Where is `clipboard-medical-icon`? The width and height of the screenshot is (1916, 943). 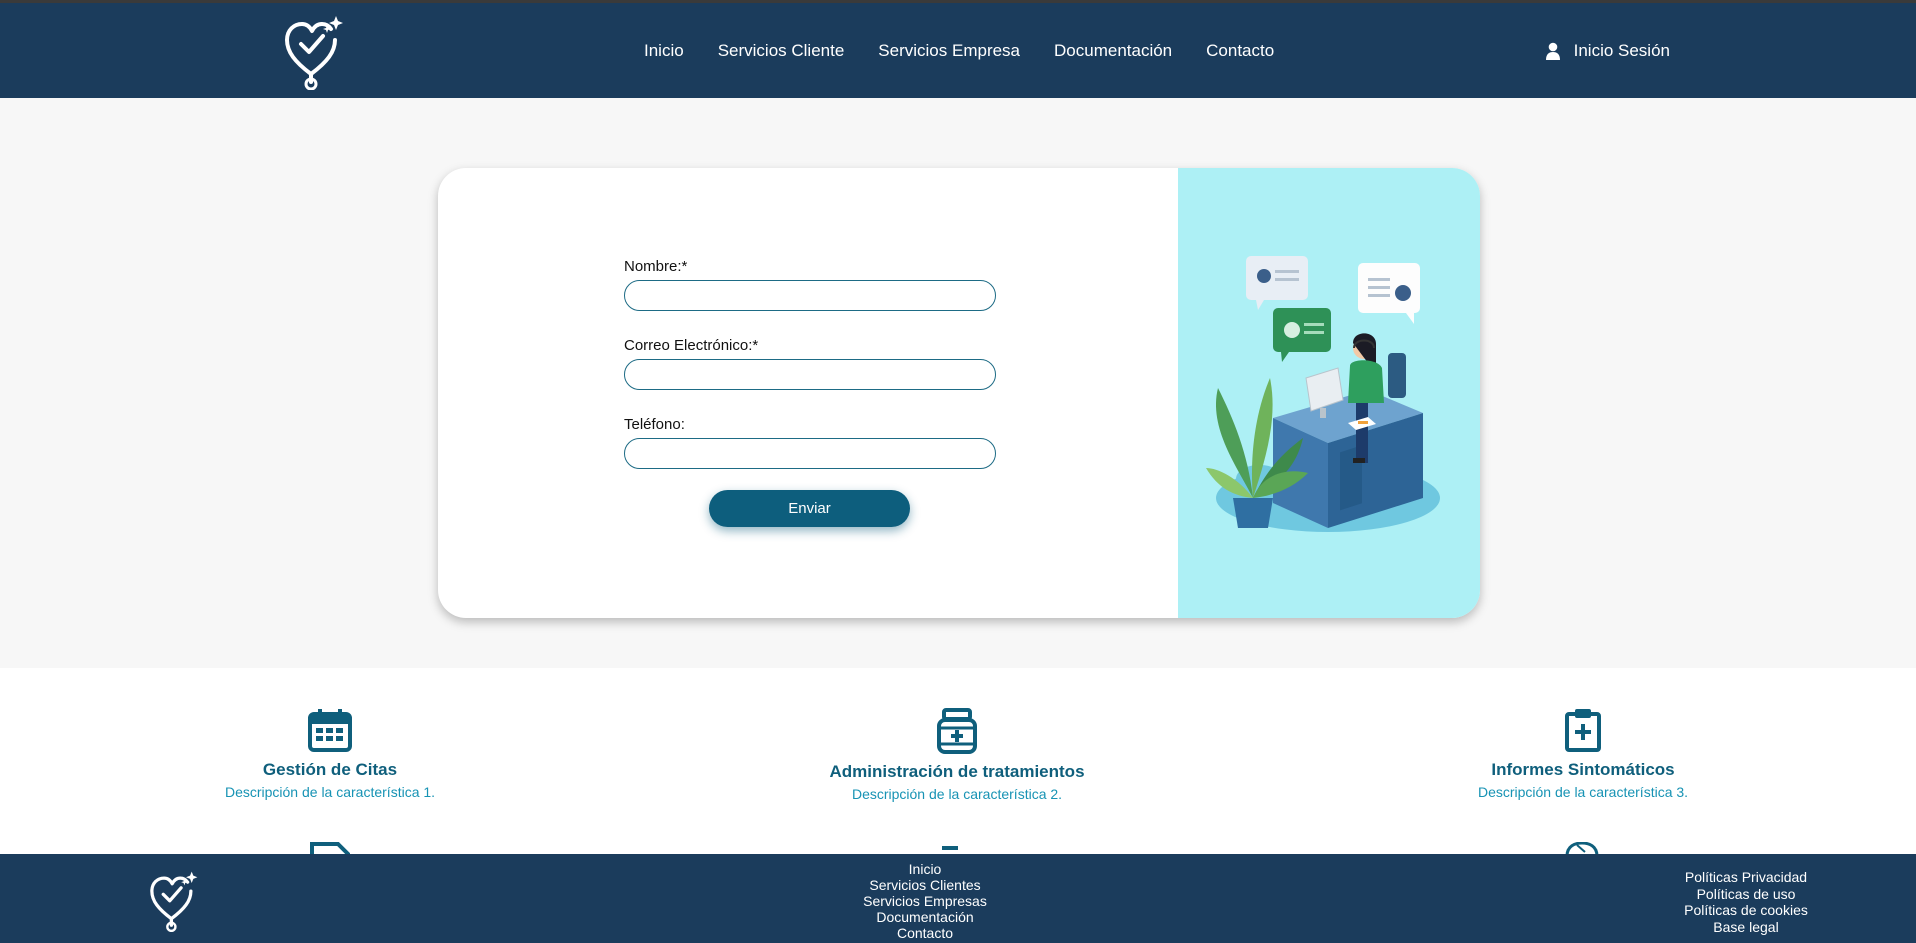
clipboard-medical-icon is located at coordinates (1583, 730).